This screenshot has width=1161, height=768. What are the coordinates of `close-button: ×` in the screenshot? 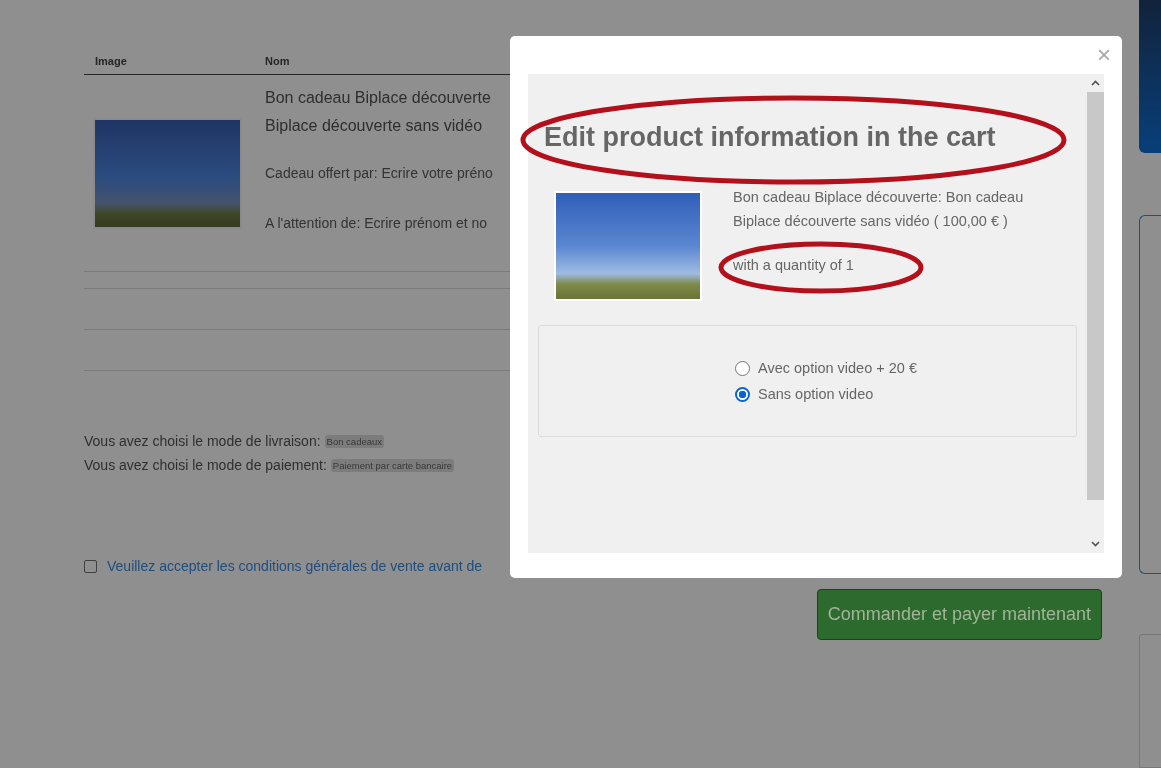 It's located at (1104, 55).